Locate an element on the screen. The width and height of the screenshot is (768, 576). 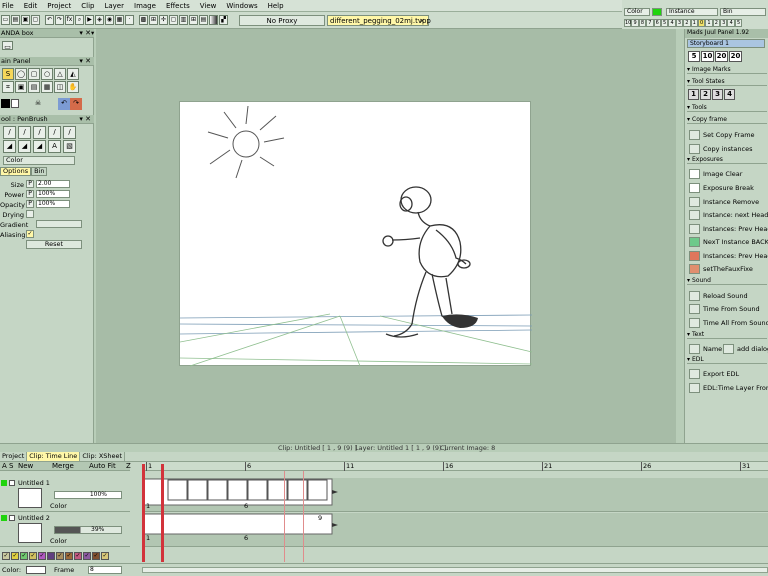
range-start-marker is located at coordinates (143, 513).